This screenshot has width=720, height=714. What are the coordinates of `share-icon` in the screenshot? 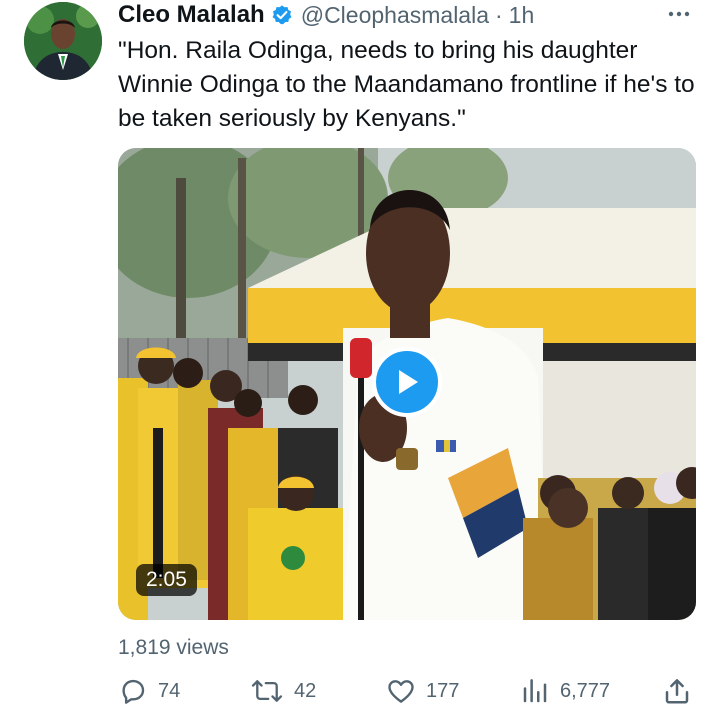 It's located at (677, 691).